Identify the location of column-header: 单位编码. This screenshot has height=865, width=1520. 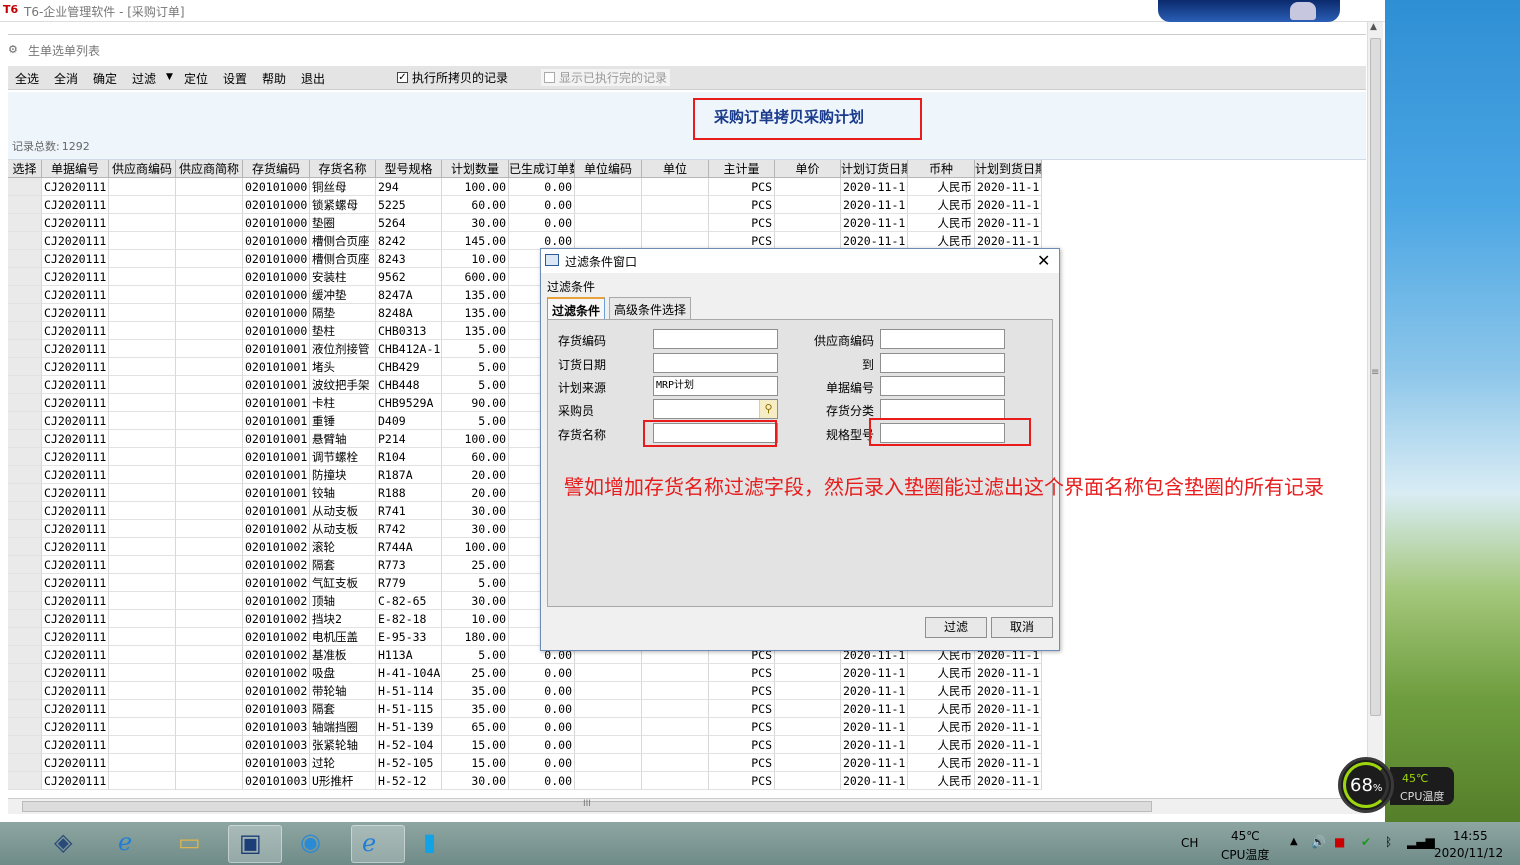
(608, 169).